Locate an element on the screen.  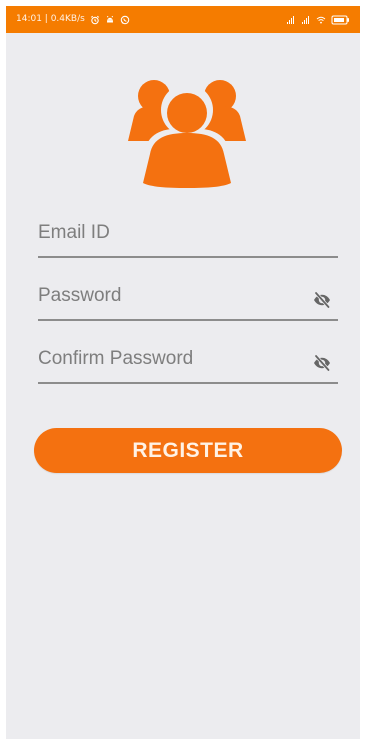
users-group-icon is located at coordinates (187, 131).